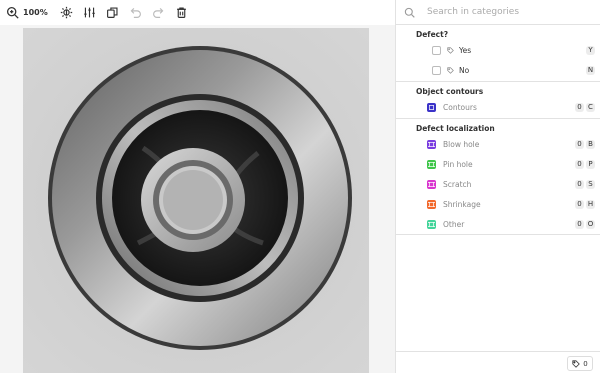 This screenshot has height=373, width=600. I want to click on polygon-icon, so click(431, 107).